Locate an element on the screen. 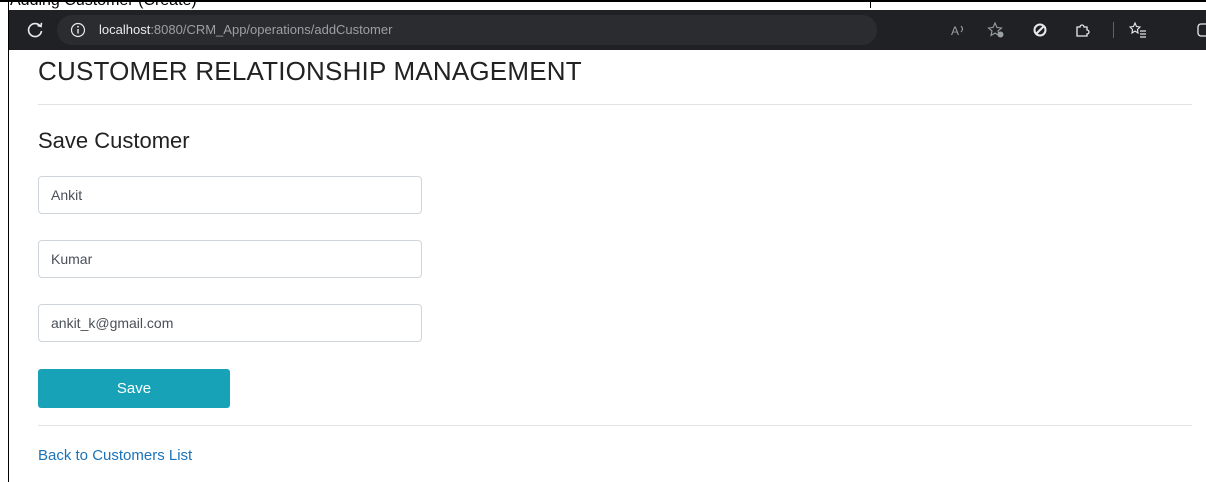  toolbar-separator is located at coordinates (1113, 30).